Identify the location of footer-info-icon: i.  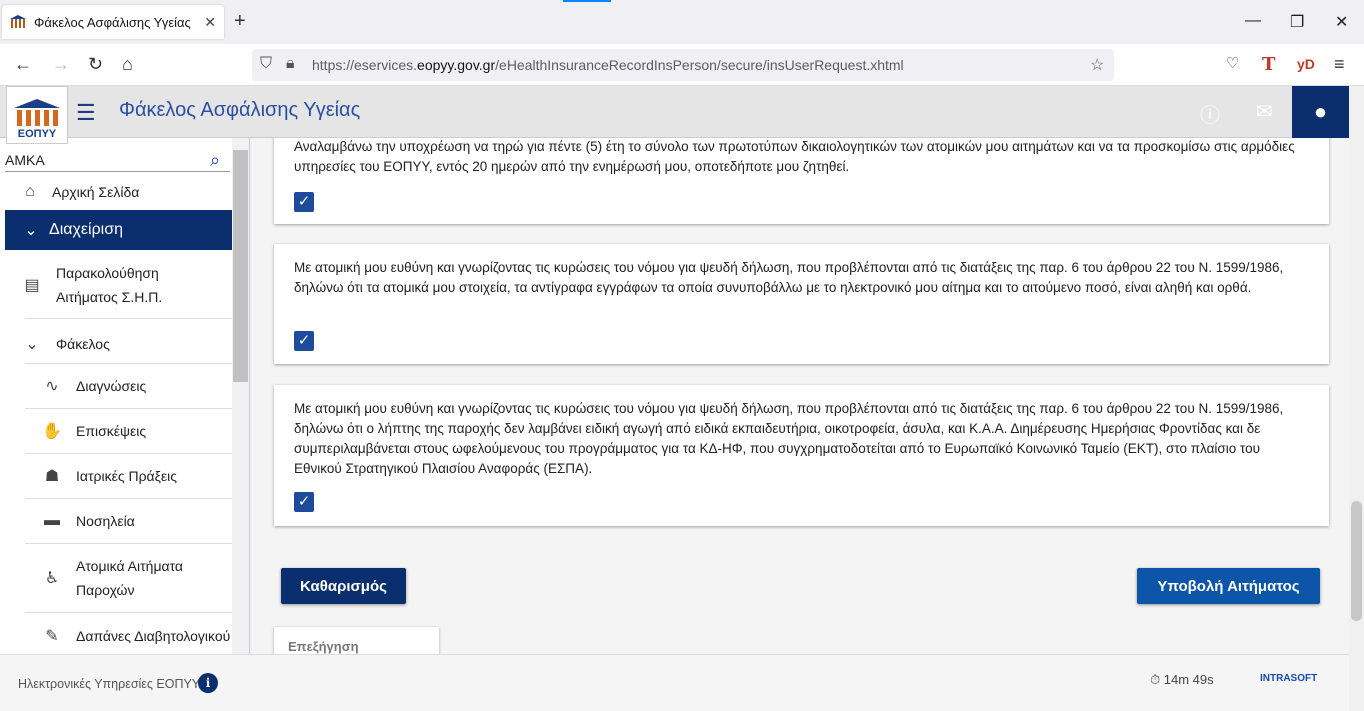
(208, 683).